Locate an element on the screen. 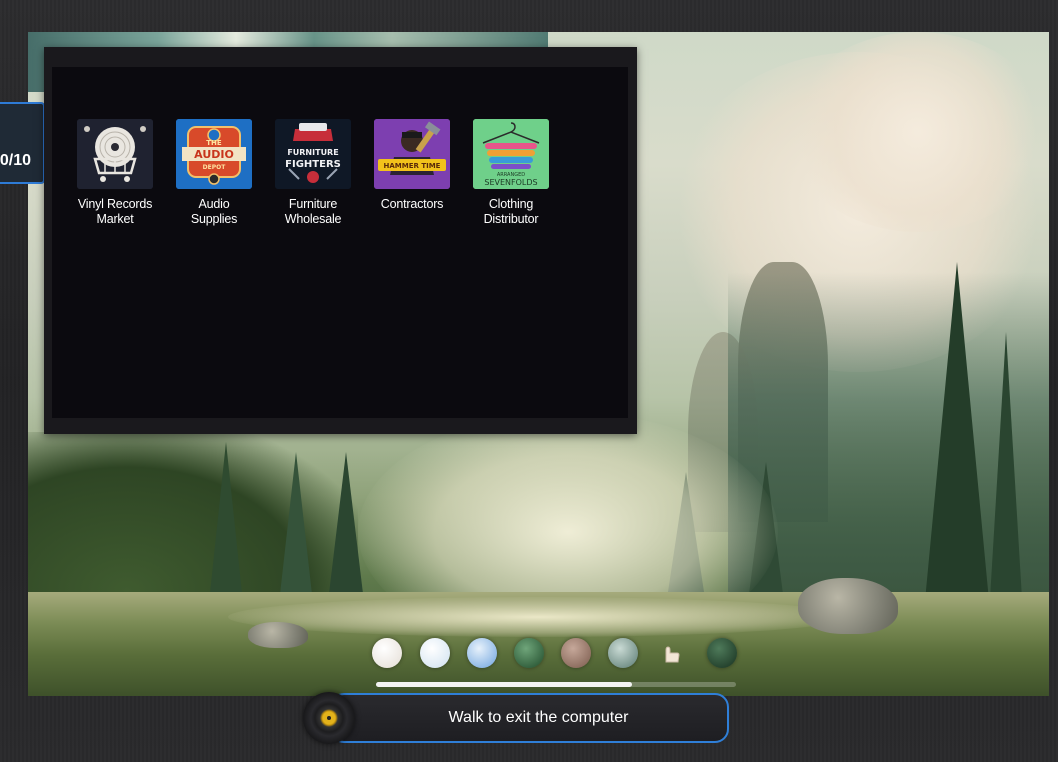 This screenshot has width=1058, height=762. furniture-fighters-logo-icon: FURNITURE FIGHTERS is located at coordinates (313, 154).